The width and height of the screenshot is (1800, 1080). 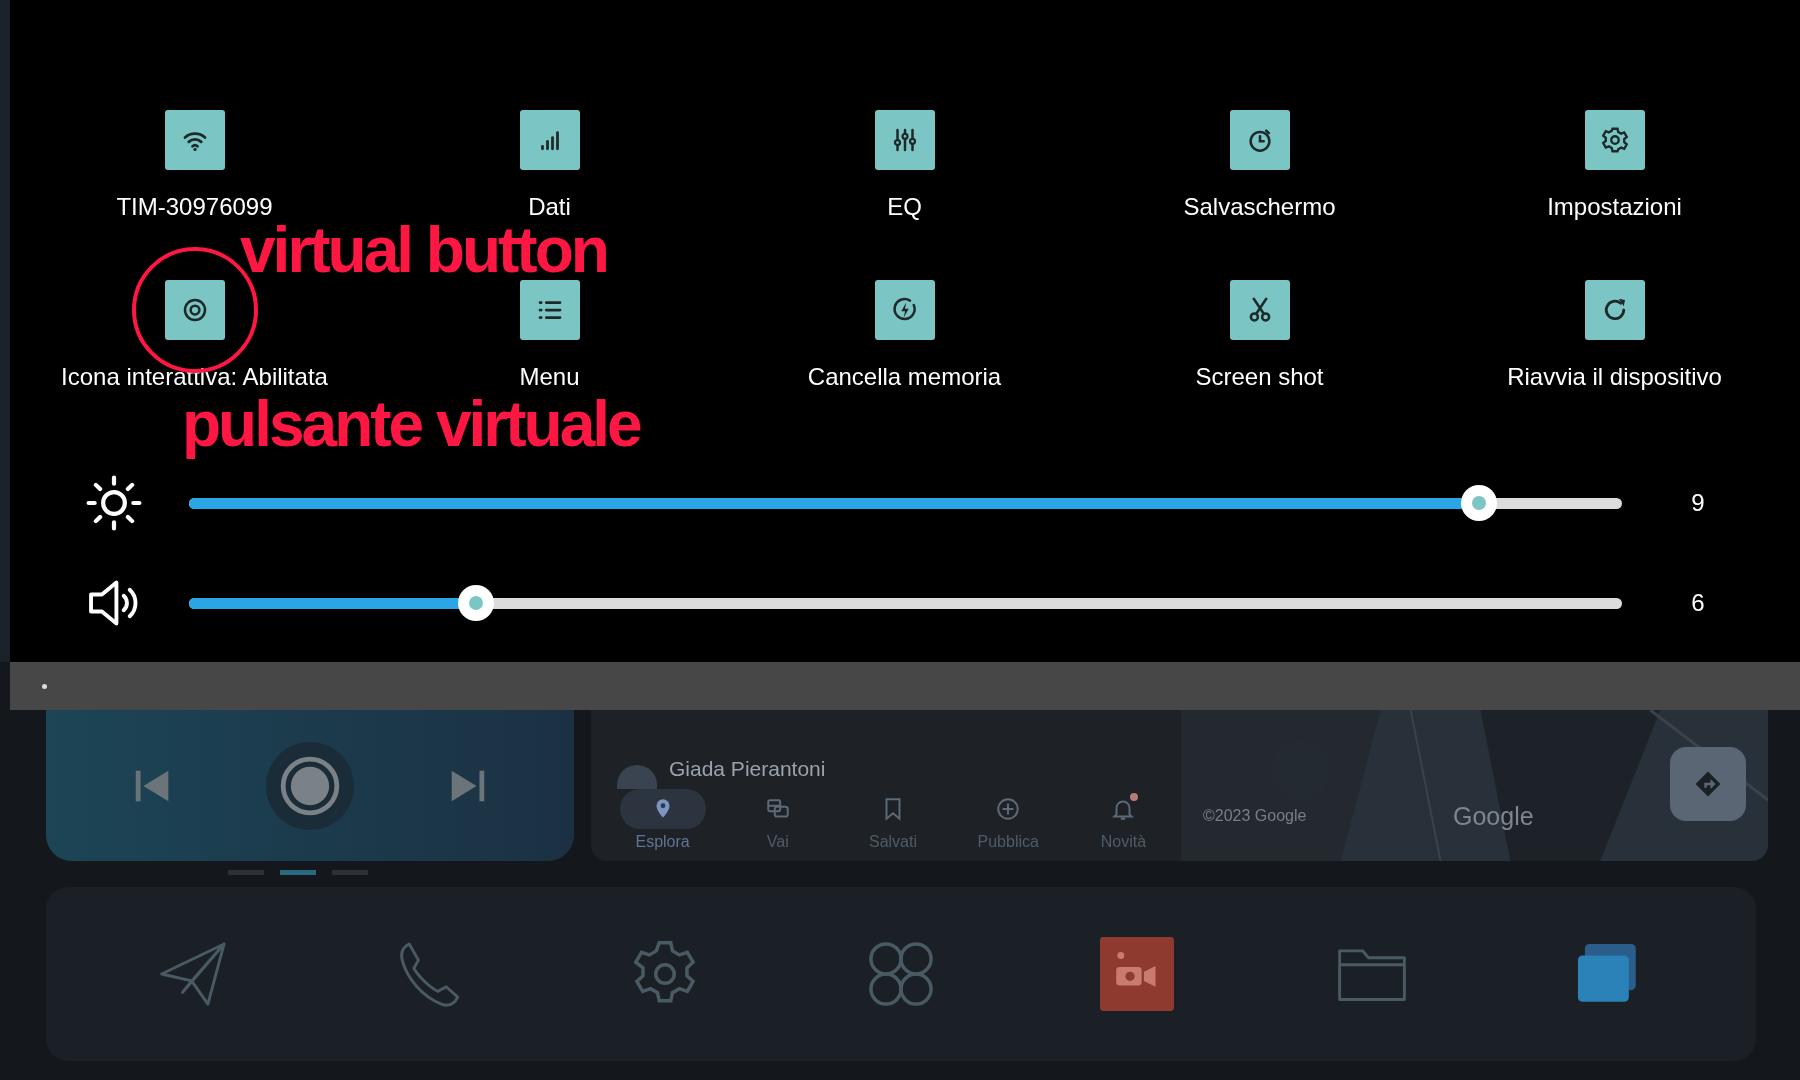 I want to click on map-copyright: ©2023 Google, so click(x=1255, y=816).